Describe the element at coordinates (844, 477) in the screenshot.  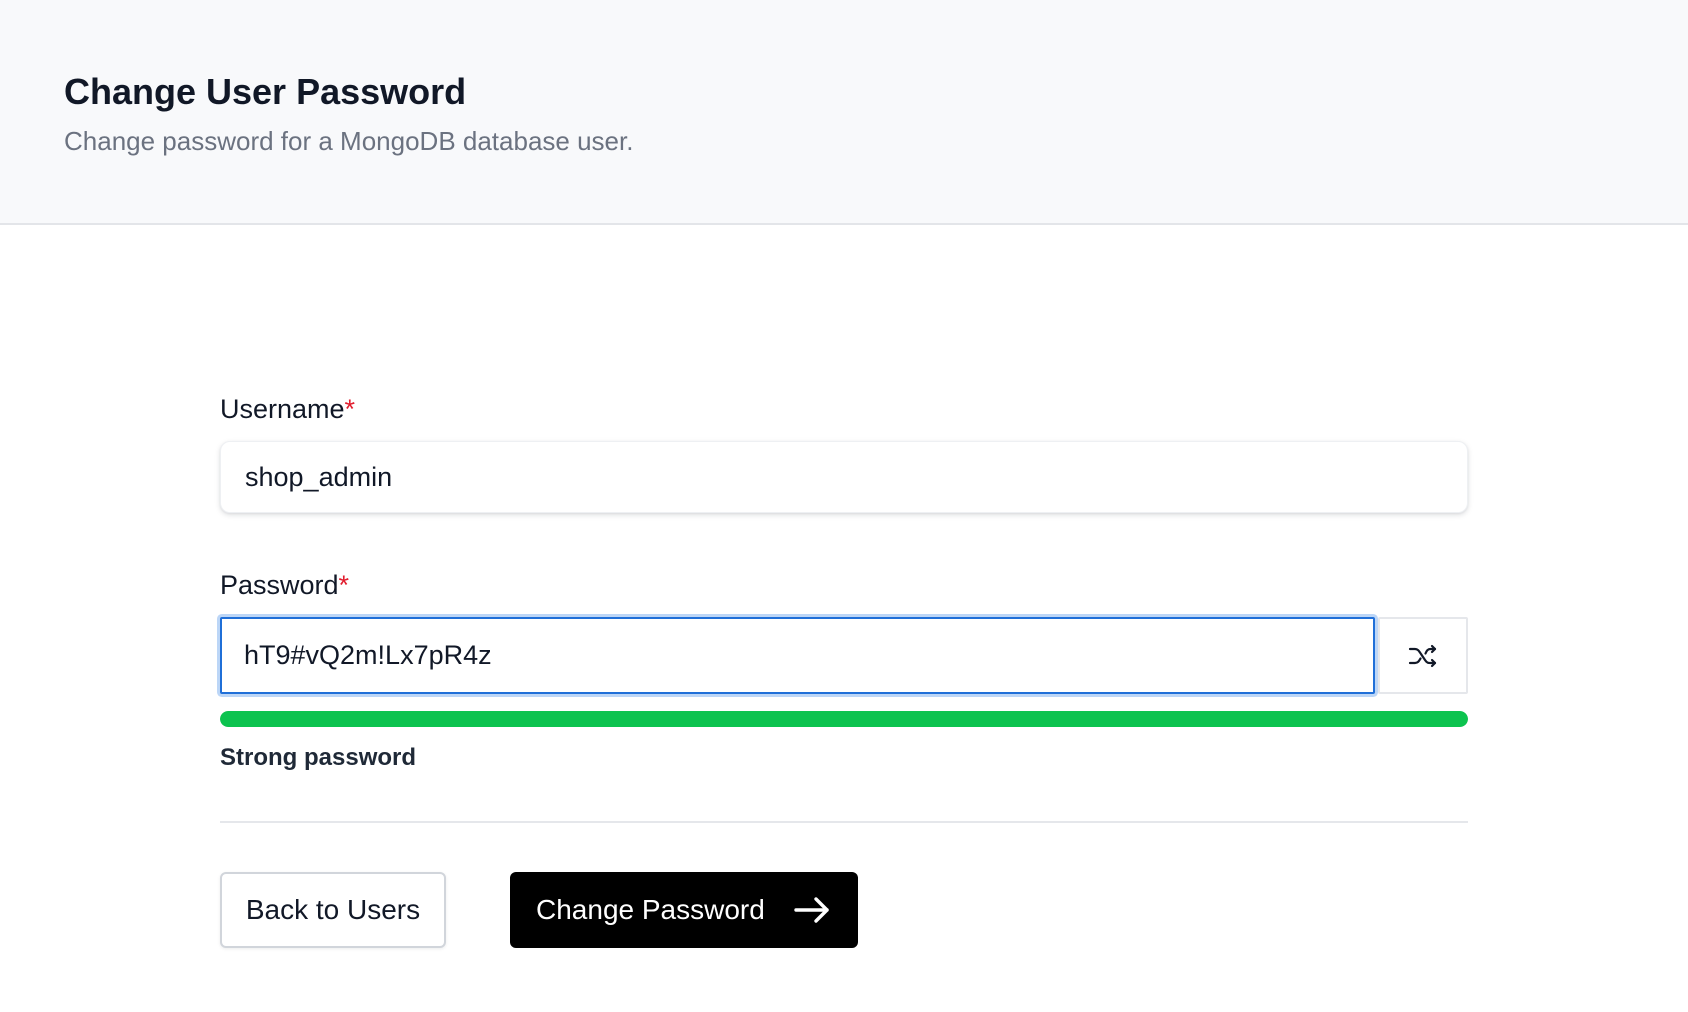
I see `username-input` at that location.